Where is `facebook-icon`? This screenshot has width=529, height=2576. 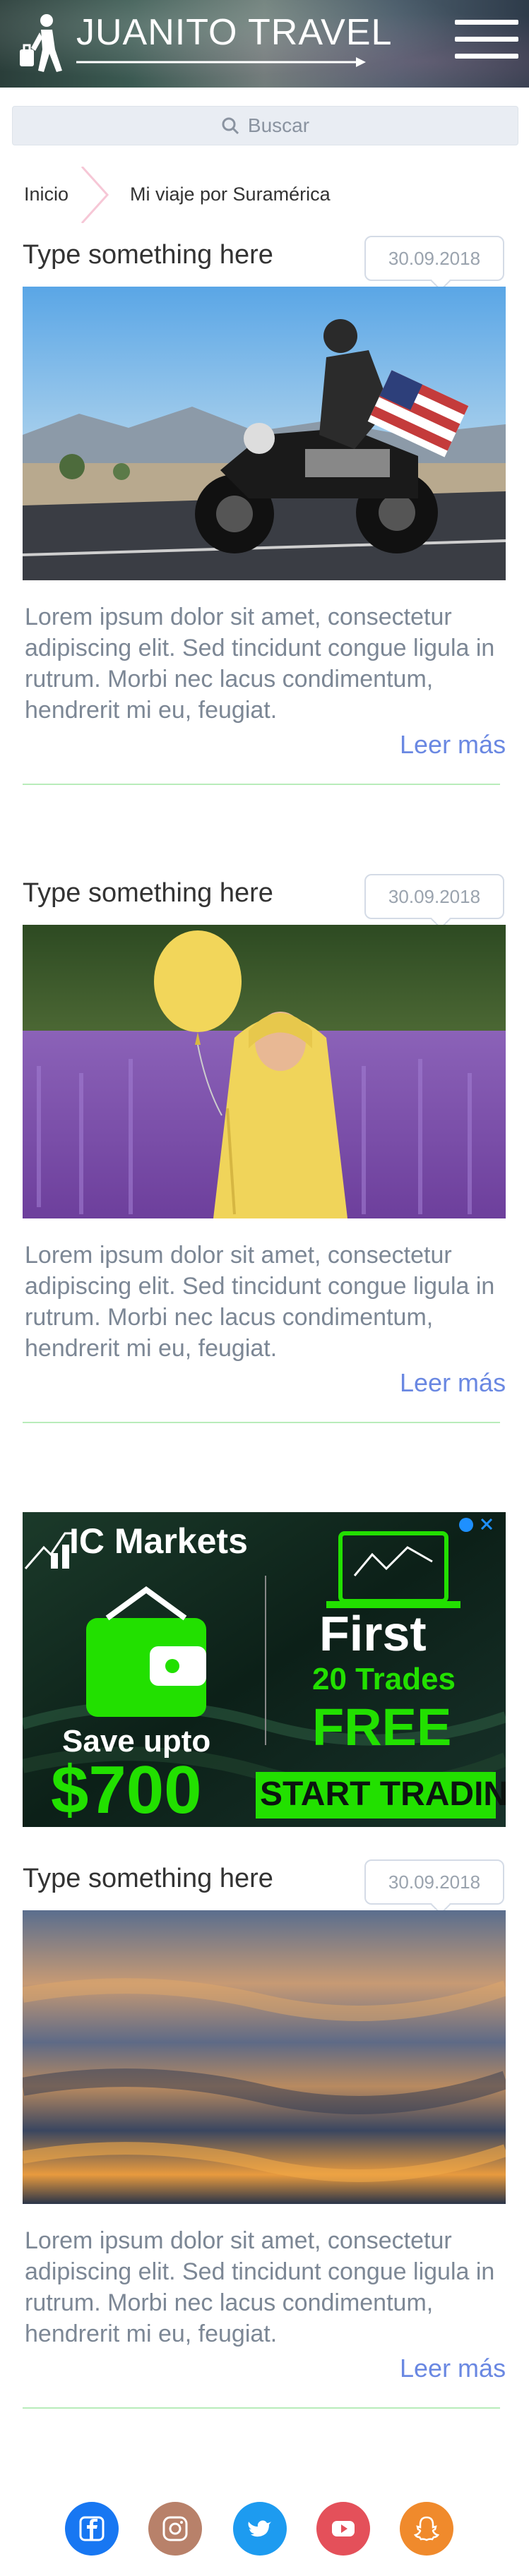
facebook-icon is located at coordinates (92, 2529).